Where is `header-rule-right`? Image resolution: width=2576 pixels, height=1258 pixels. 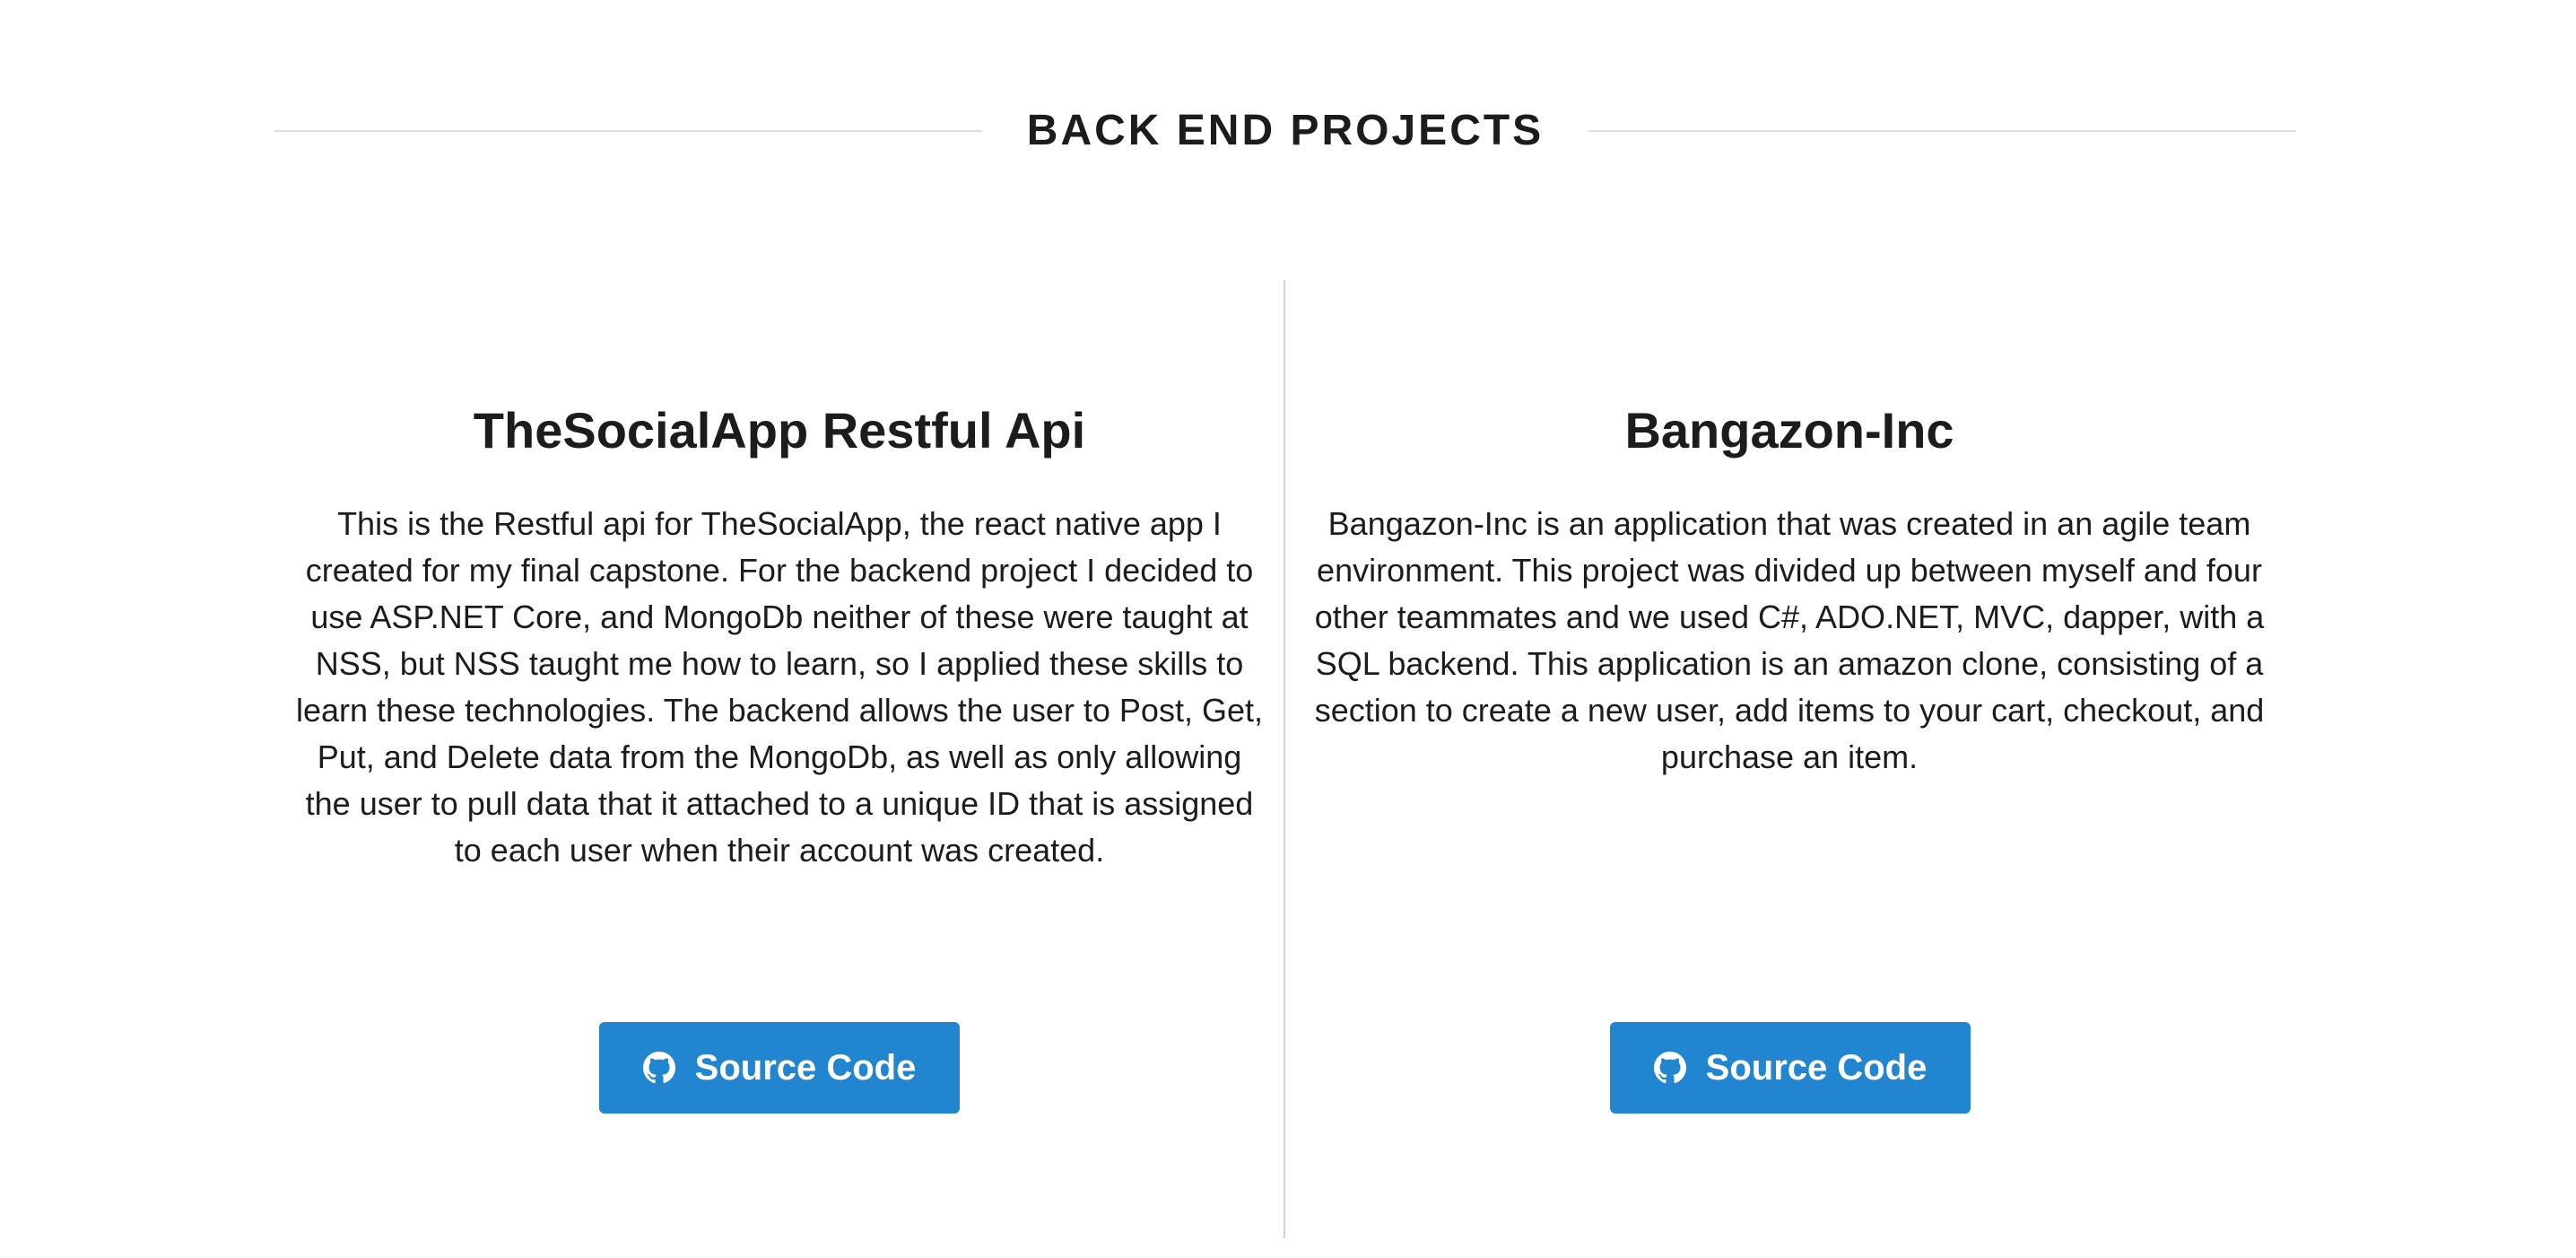 header-rule-right is located at coordinates (1942, 131).